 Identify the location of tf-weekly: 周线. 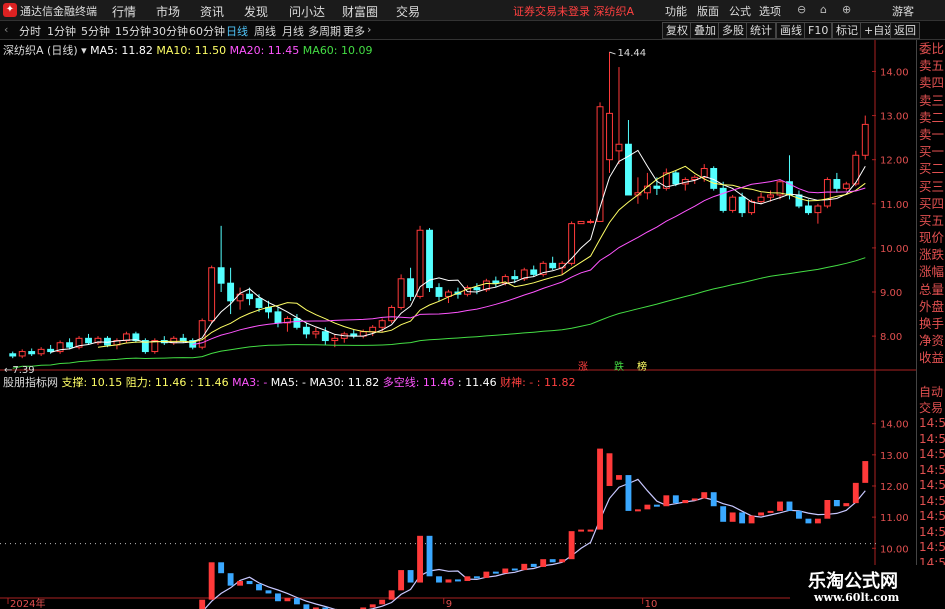
(265, 31).